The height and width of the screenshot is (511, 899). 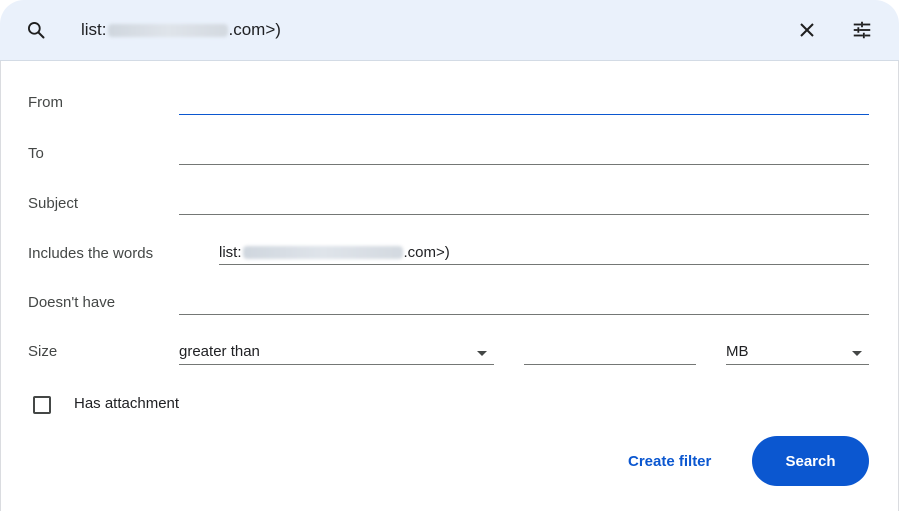 What do you see at coordinates (45, 102) in the screenshot?
I see `from-label: From` at bounding box center [45, 102].